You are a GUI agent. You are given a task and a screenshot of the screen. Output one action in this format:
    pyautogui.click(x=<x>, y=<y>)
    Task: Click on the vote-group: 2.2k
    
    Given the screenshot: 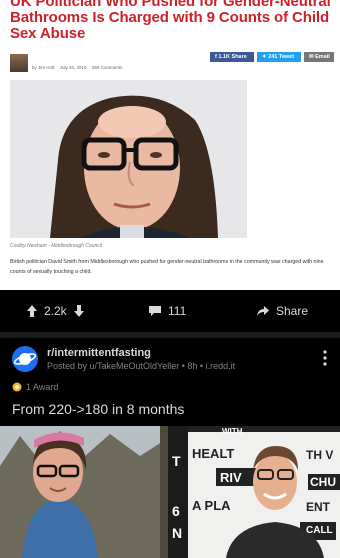 What is the action you would take?
    pyautogui.click(x=55, y=311)
    